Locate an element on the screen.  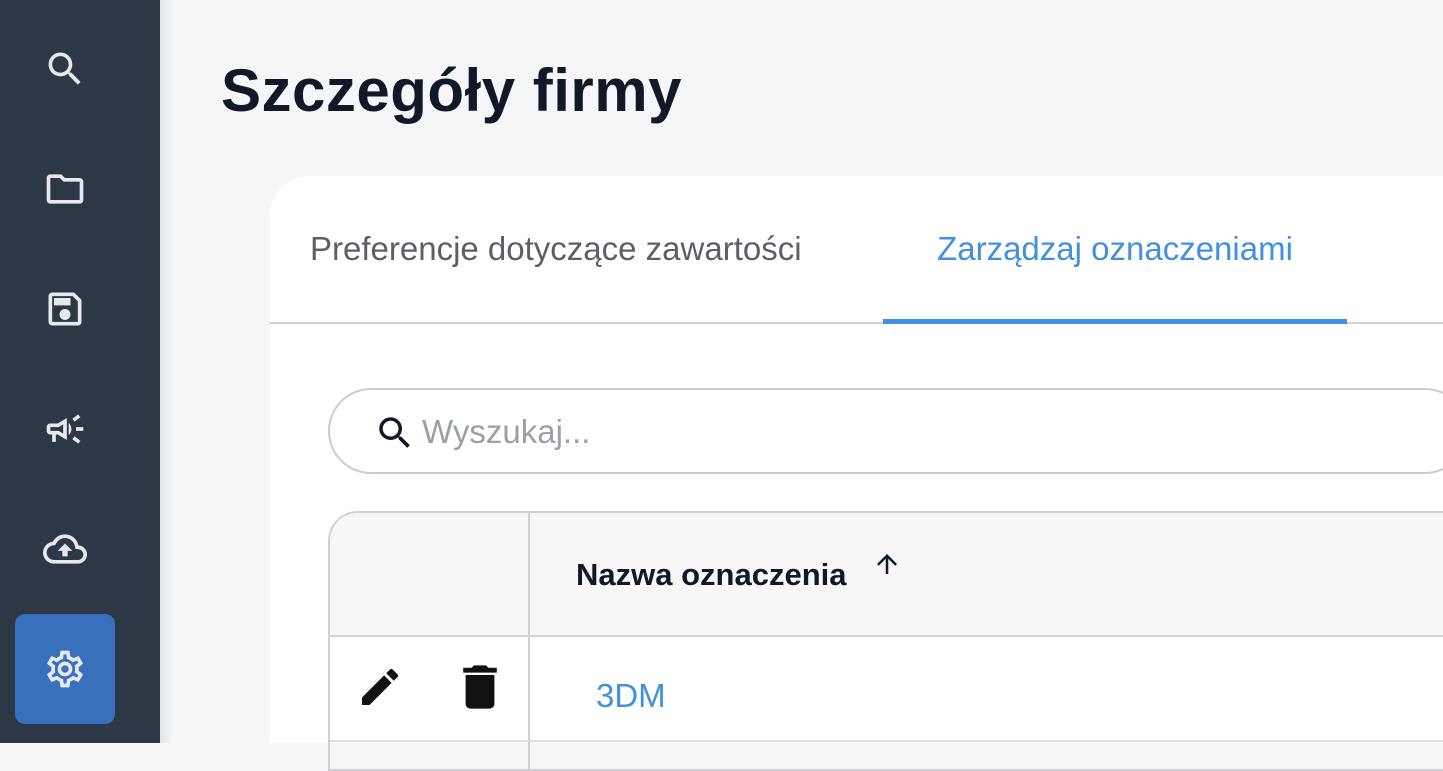
search-box is located at coordinates (885, 431).